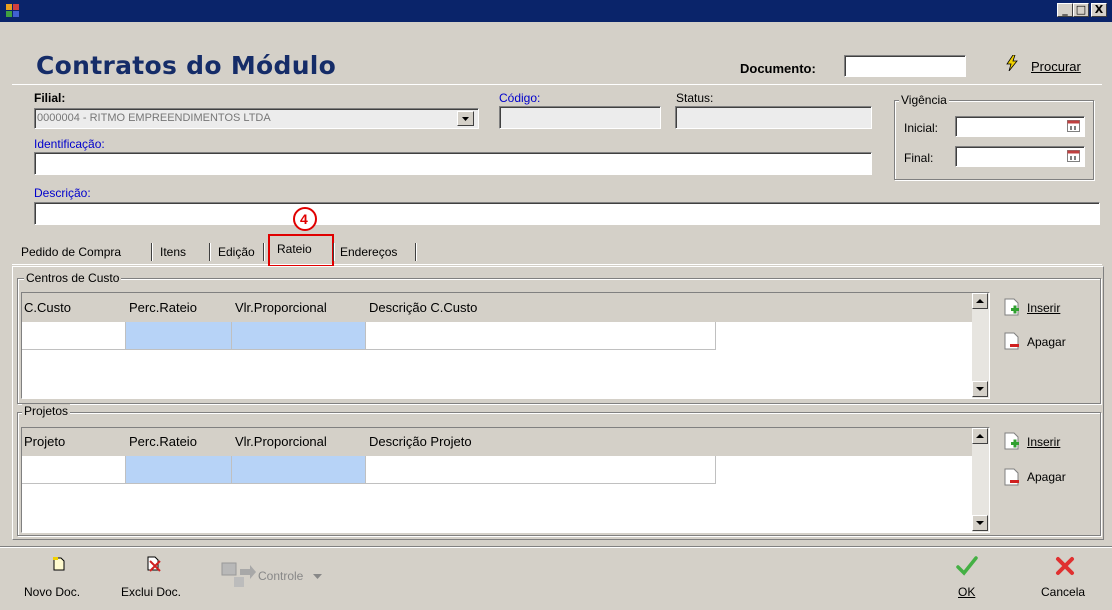 This screenshot has width=1112, height=610. I want to click on controle-button: Controle, so click(280, 576).